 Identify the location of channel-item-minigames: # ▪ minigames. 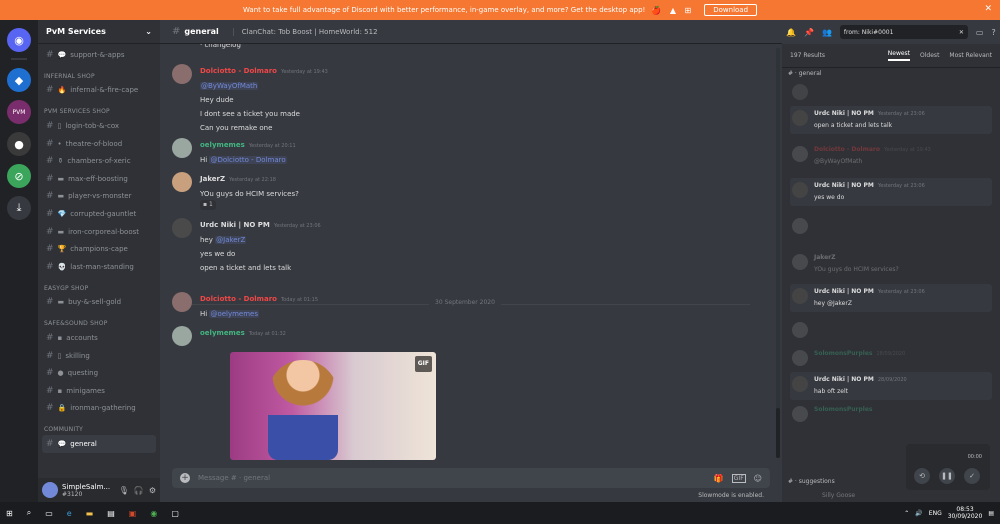
(99, 391).